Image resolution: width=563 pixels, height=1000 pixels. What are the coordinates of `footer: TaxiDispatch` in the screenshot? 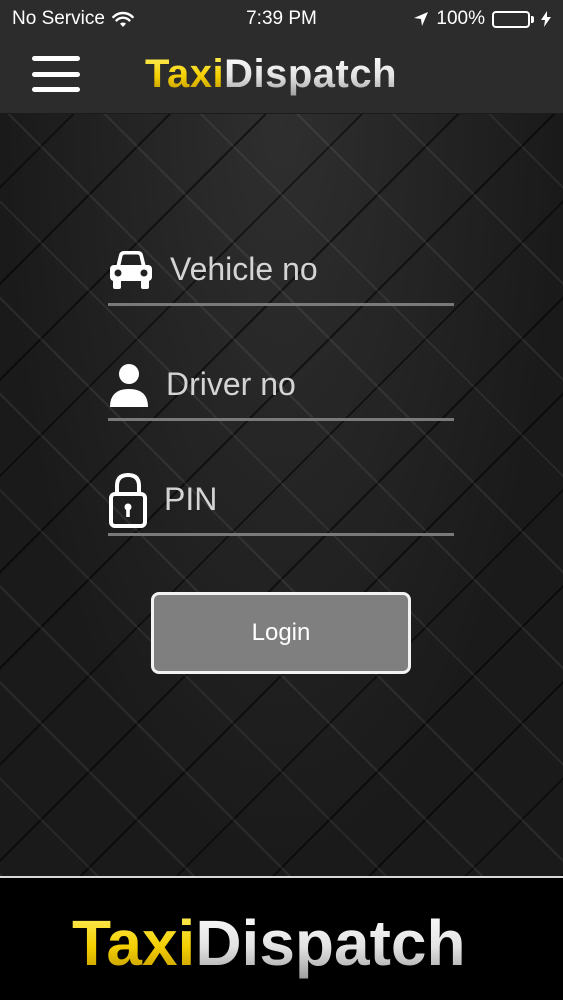 It's located at (281, 938).